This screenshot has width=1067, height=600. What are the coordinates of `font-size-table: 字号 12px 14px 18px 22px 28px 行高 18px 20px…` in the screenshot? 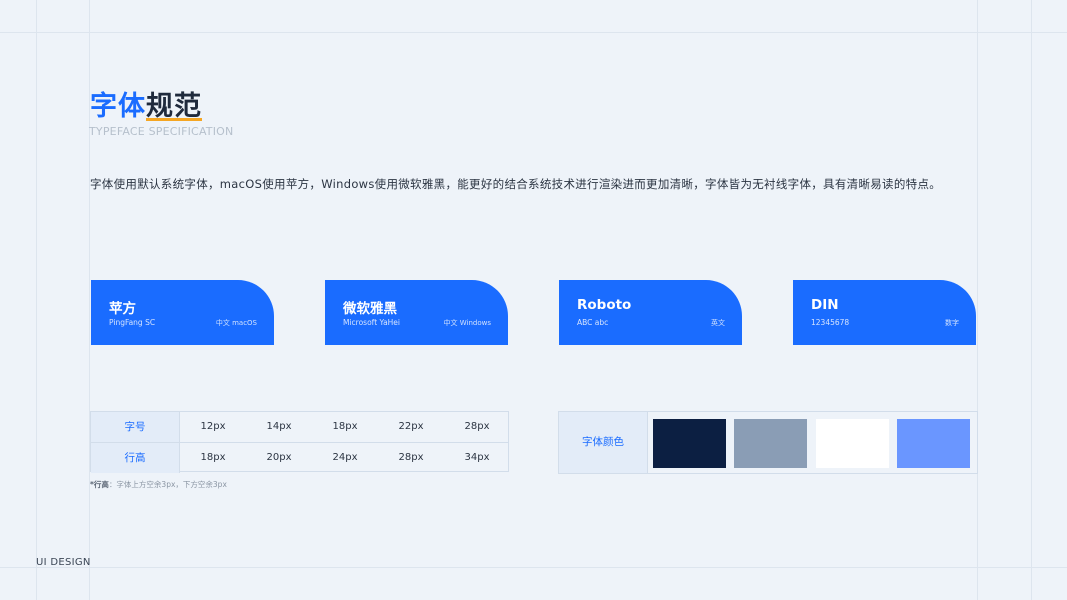 It's located at (299, 442).